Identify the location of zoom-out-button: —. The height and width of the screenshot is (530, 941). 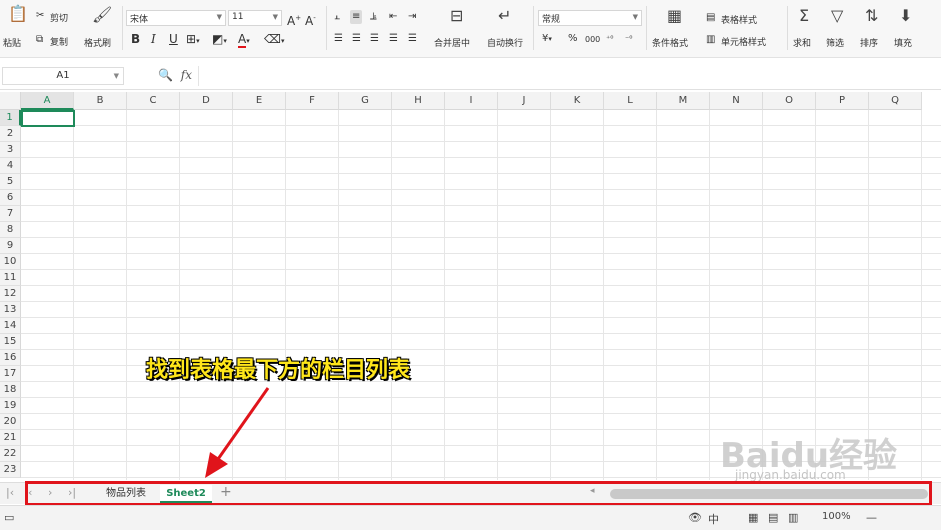
(871, 517).